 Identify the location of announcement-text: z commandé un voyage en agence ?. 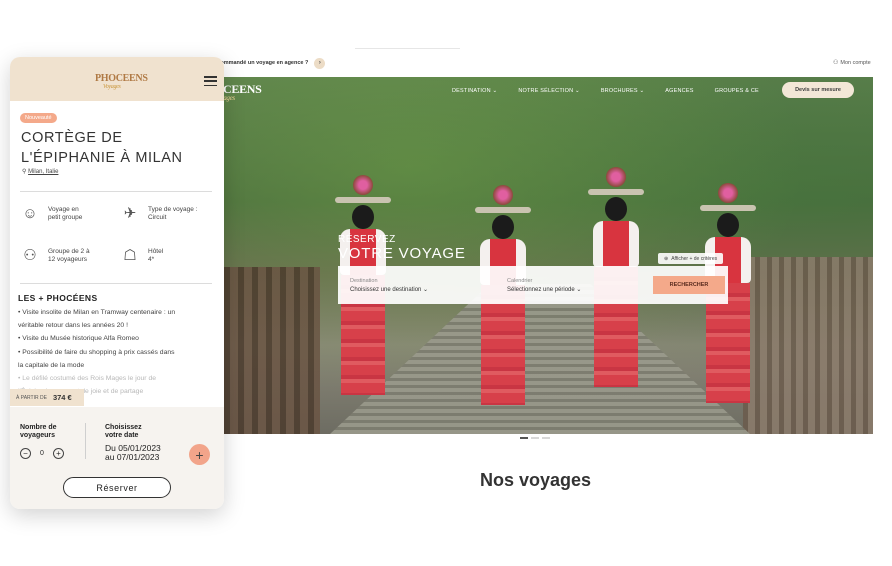
(261, 63).